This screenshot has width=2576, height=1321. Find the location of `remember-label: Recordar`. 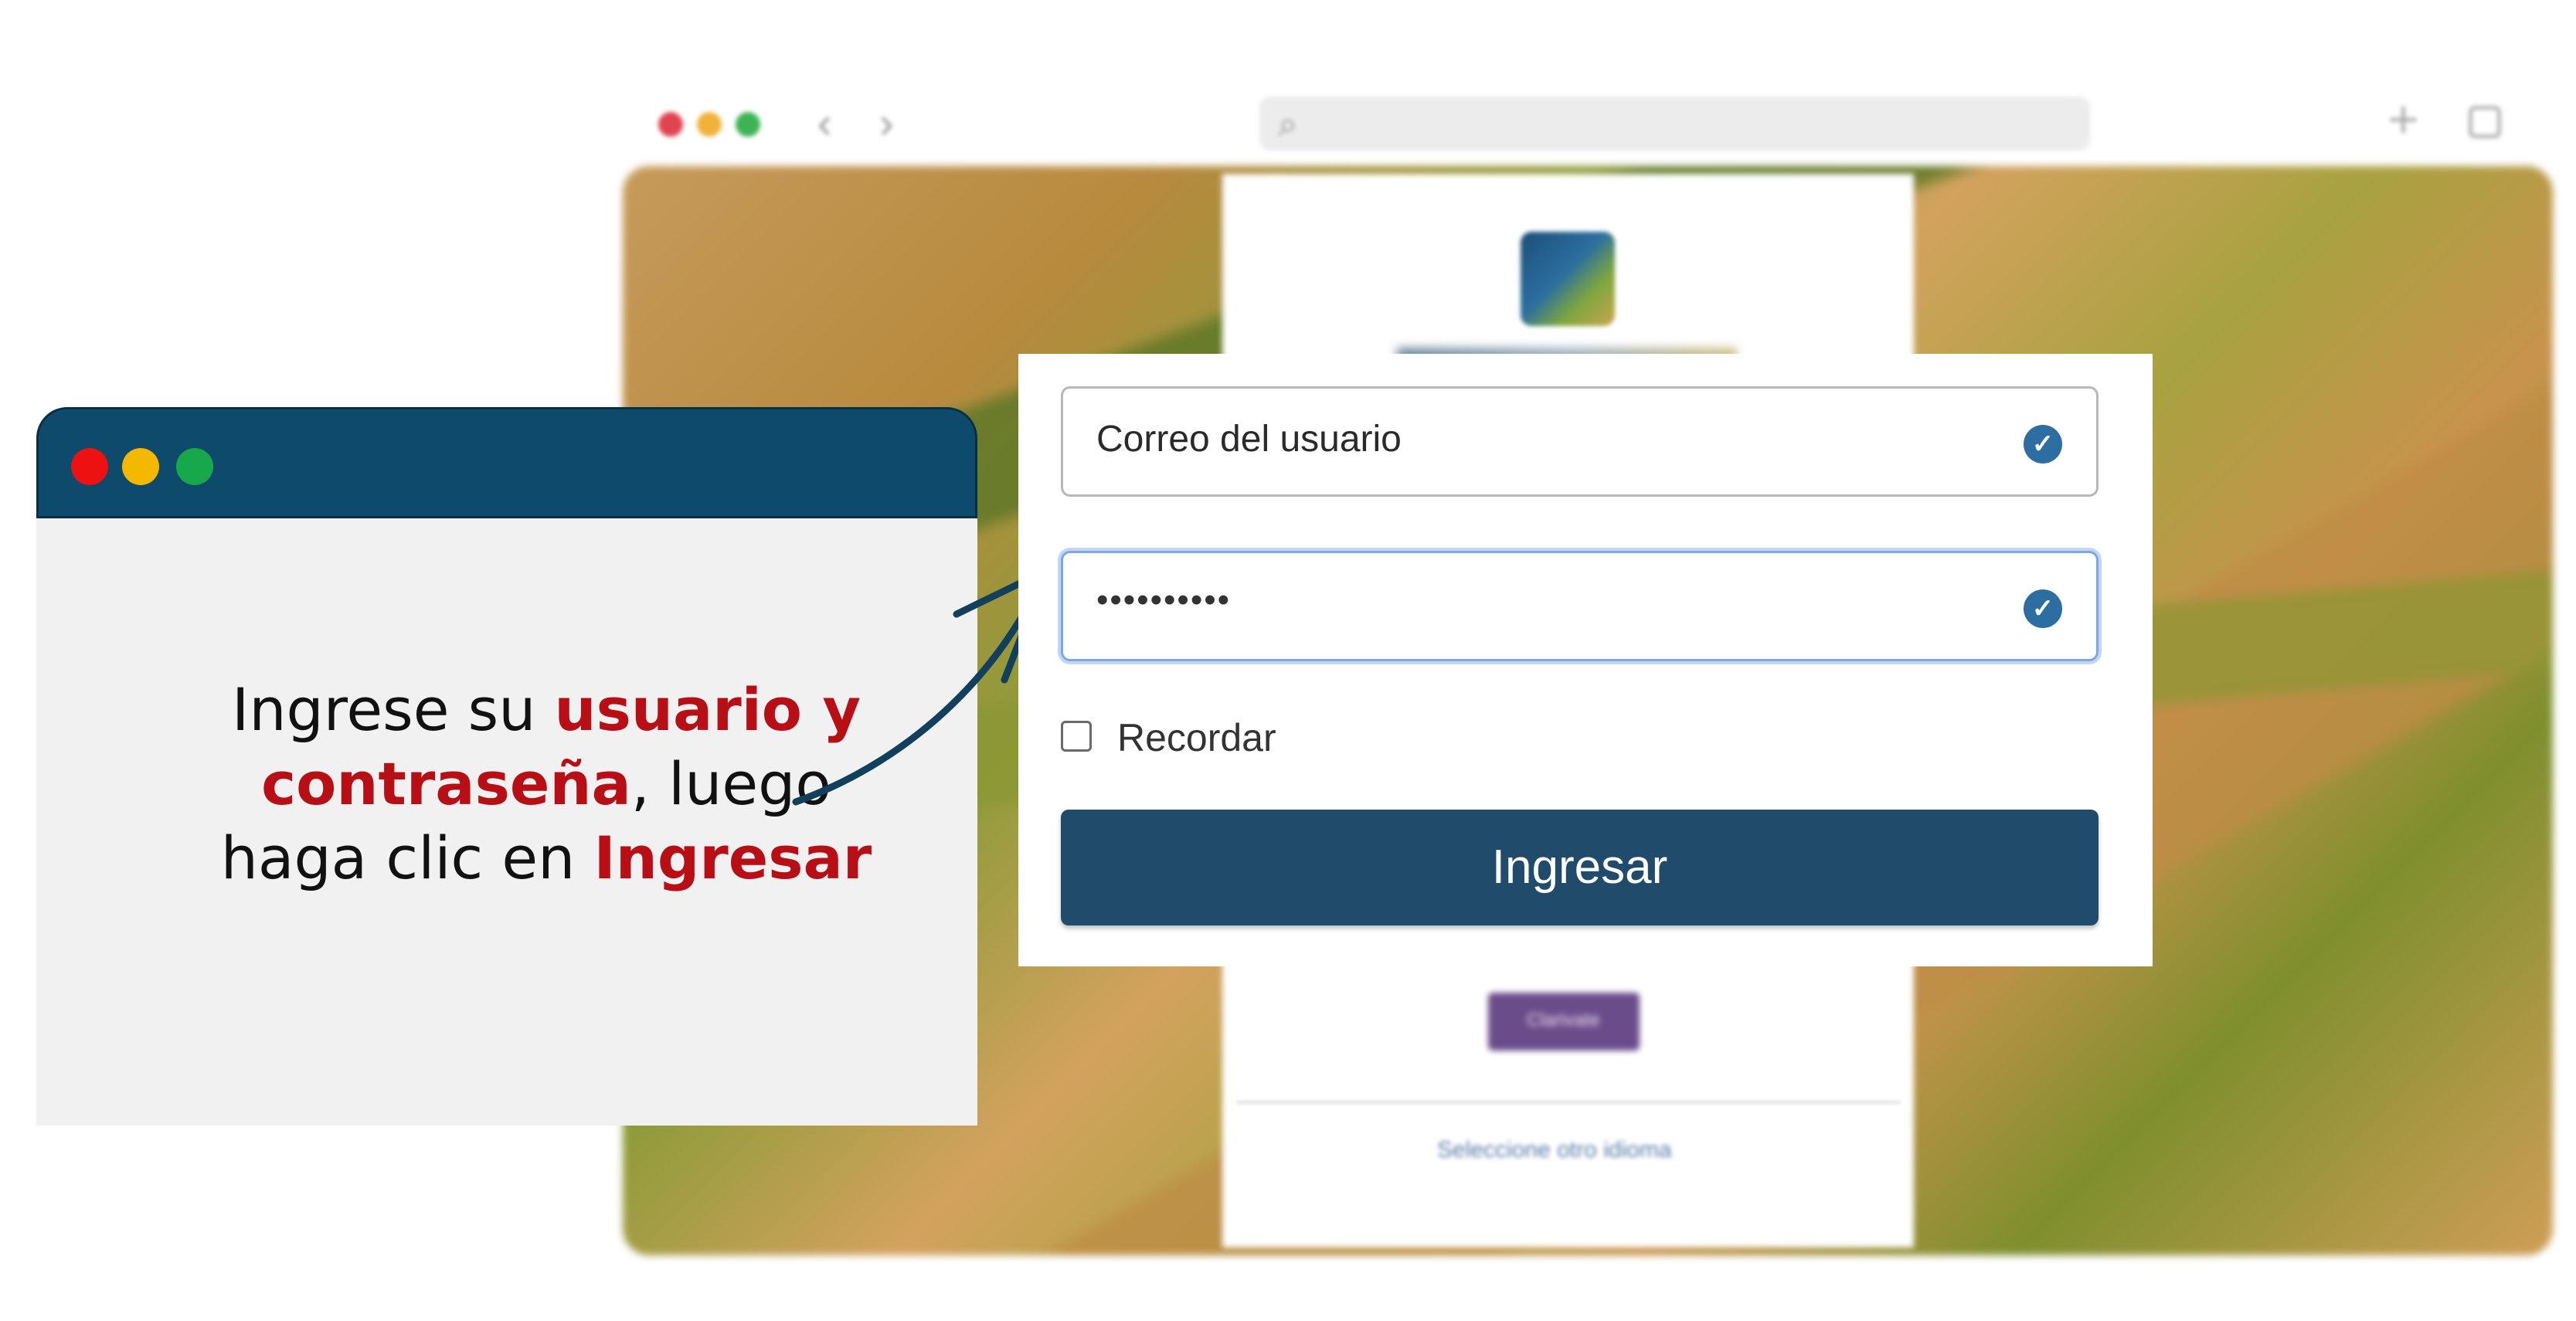

remember-label: Recordar is located at coordinates (1196, 737).